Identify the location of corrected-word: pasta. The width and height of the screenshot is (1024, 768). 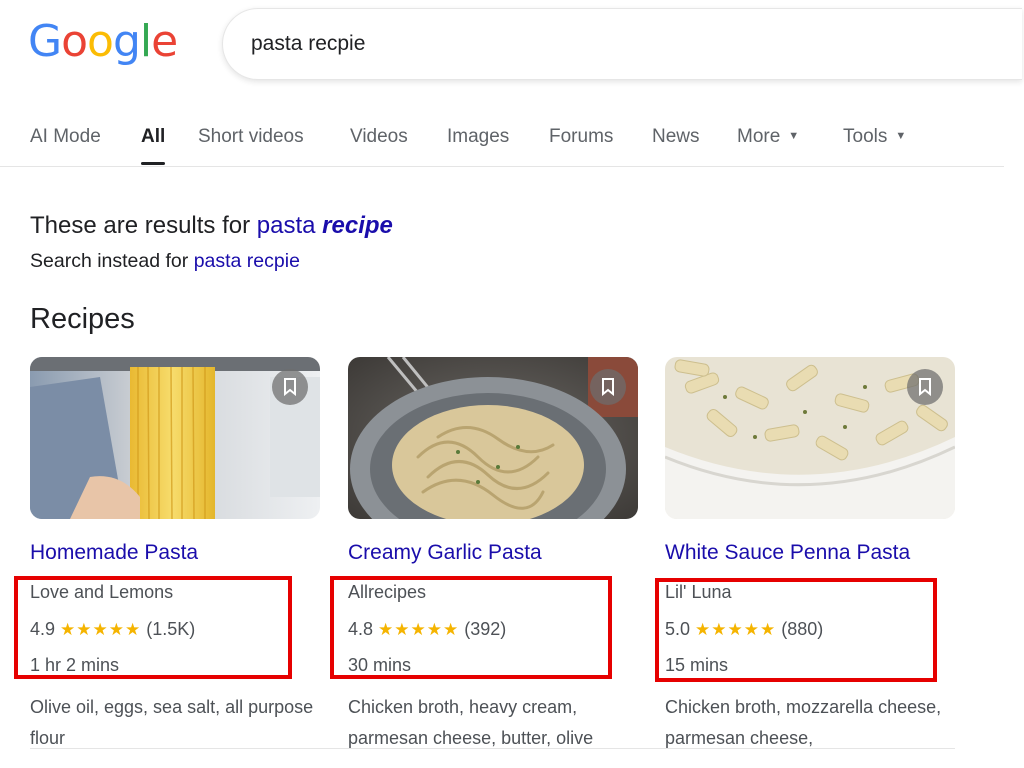
(286, 225).